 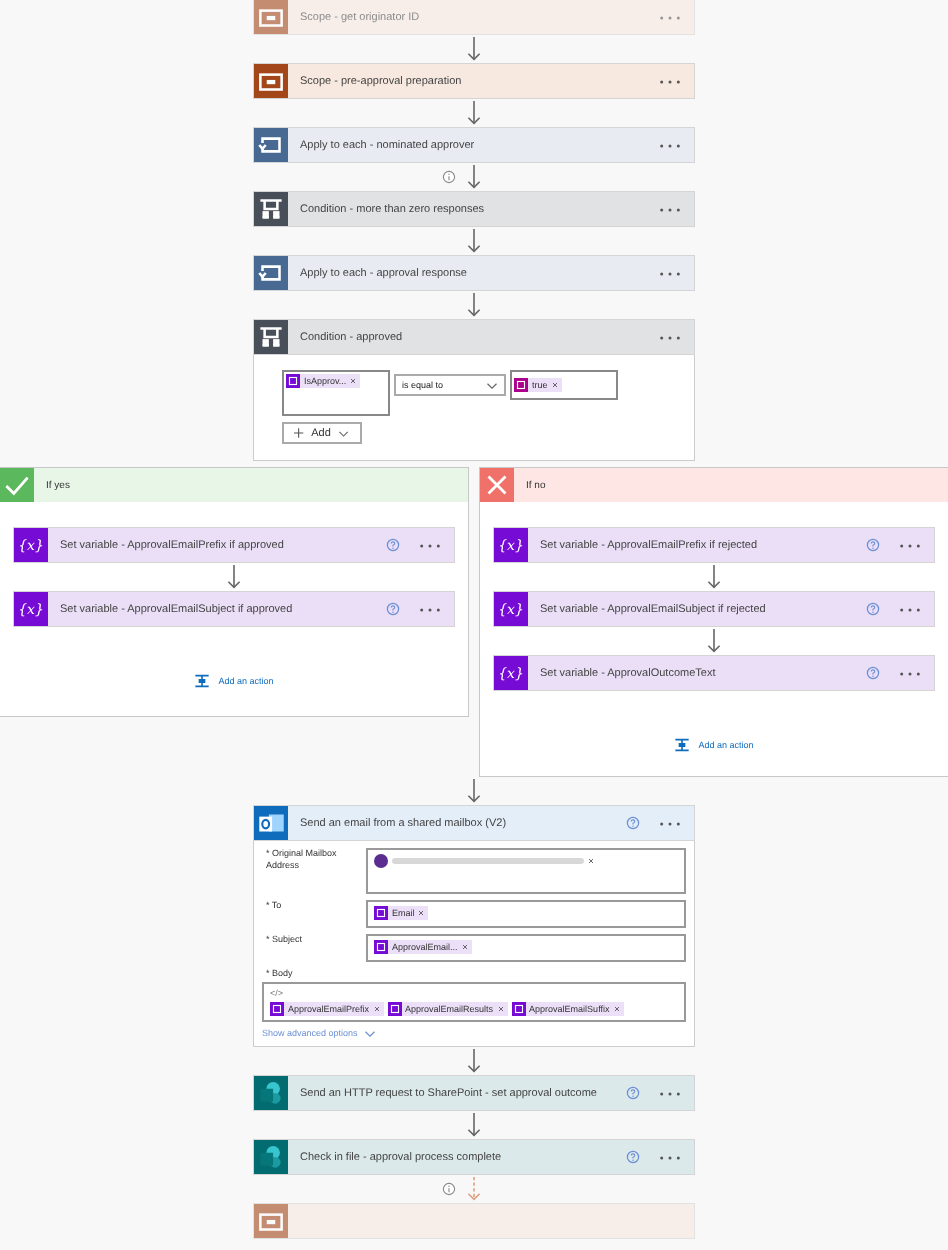 What do you see at coordinates (521, 385) in the screenshot?
I see `function-icon` at bounding box center [521, 385].